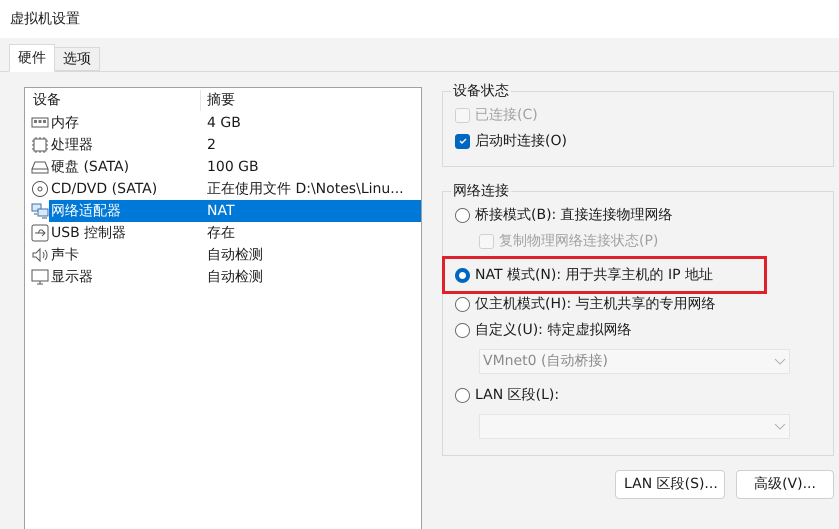 The image size is (839, 529). I want to click on table-cell-text: 处理器, so click(72, 145).